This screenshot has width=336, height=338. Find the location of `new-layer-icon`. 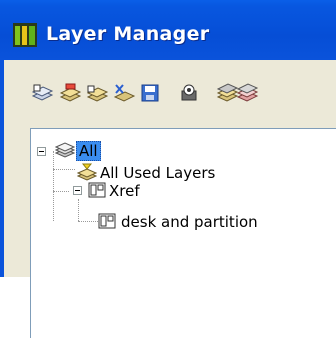

new-layer-icon is located at coordinates (42, 93).